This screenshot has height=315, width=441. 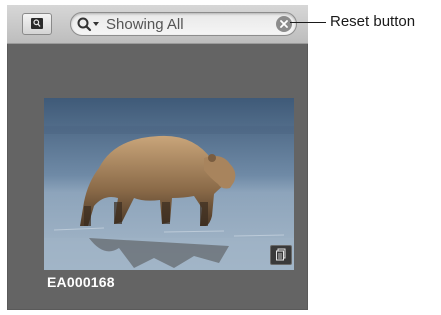 I want to click on search-input: Showing All, so click(x=183, y=24).